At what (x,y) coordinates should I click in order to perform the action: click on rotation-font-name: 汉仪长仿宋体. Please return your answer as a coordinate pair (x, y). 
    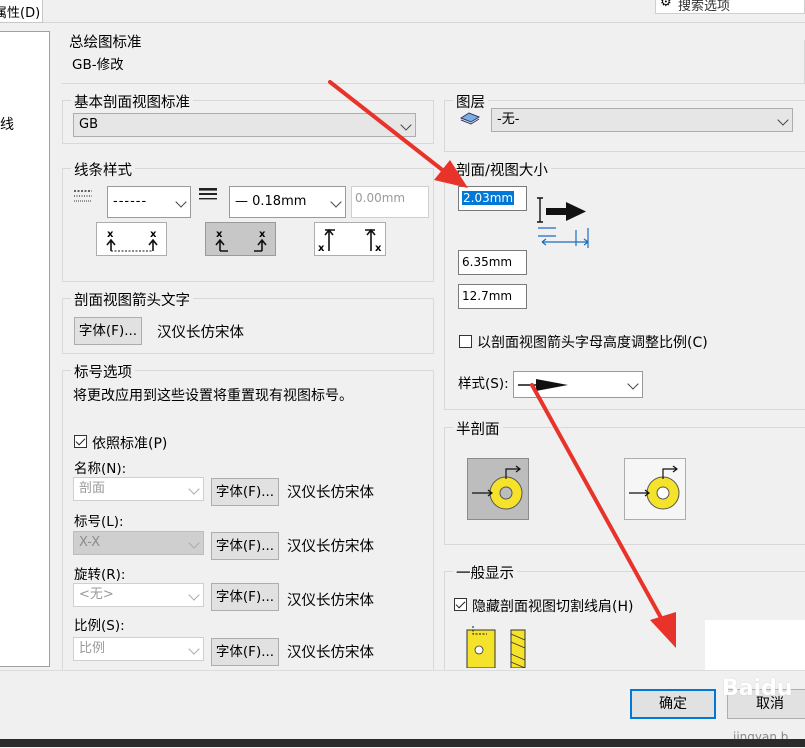
    Looking at the image, I should click on (330, 601).